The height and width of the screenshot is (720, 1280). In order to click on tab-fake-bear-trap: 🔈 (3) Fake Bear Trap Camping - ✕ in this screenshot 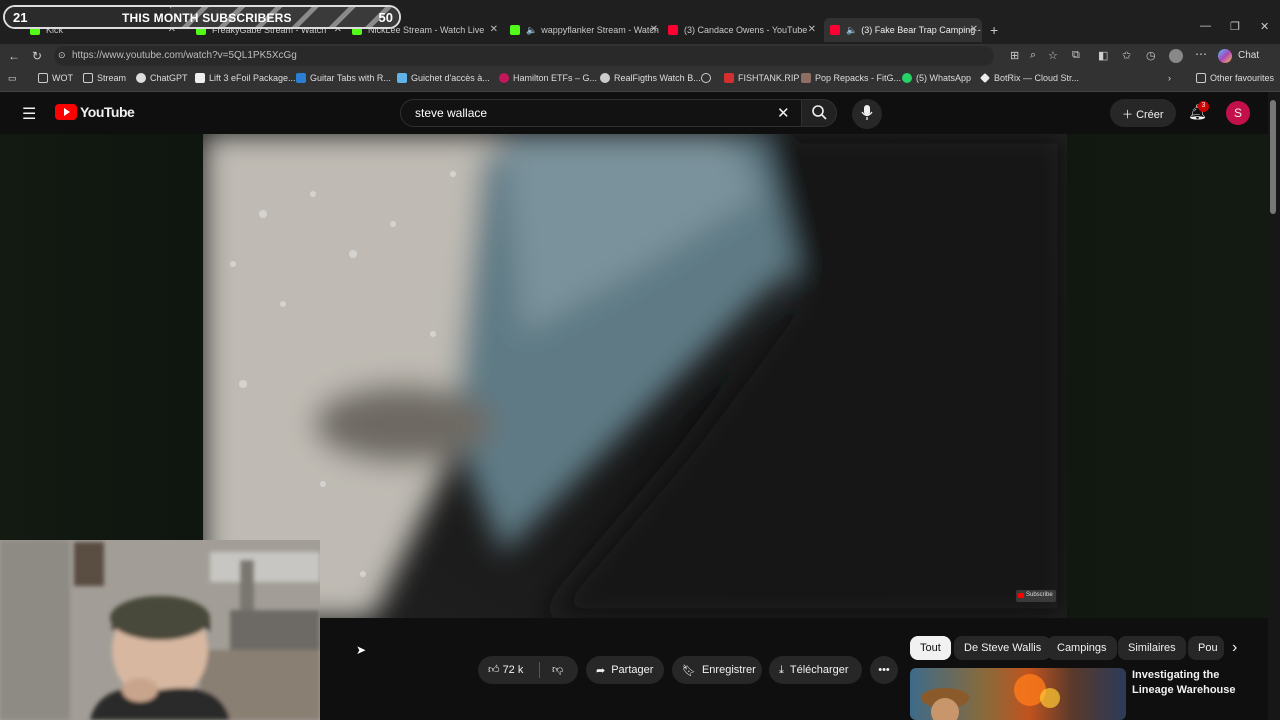, I will do `click(903, 30)`.